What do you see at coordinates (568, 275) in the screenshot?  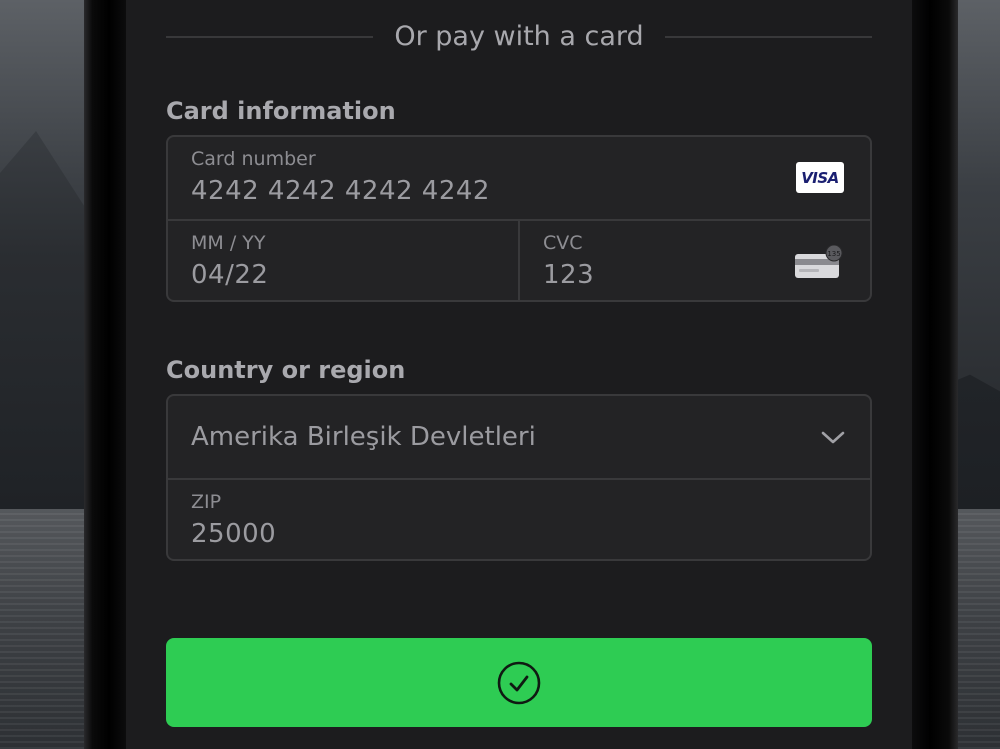 I see `cvc-value: 123` at bounding box center [568, 275].